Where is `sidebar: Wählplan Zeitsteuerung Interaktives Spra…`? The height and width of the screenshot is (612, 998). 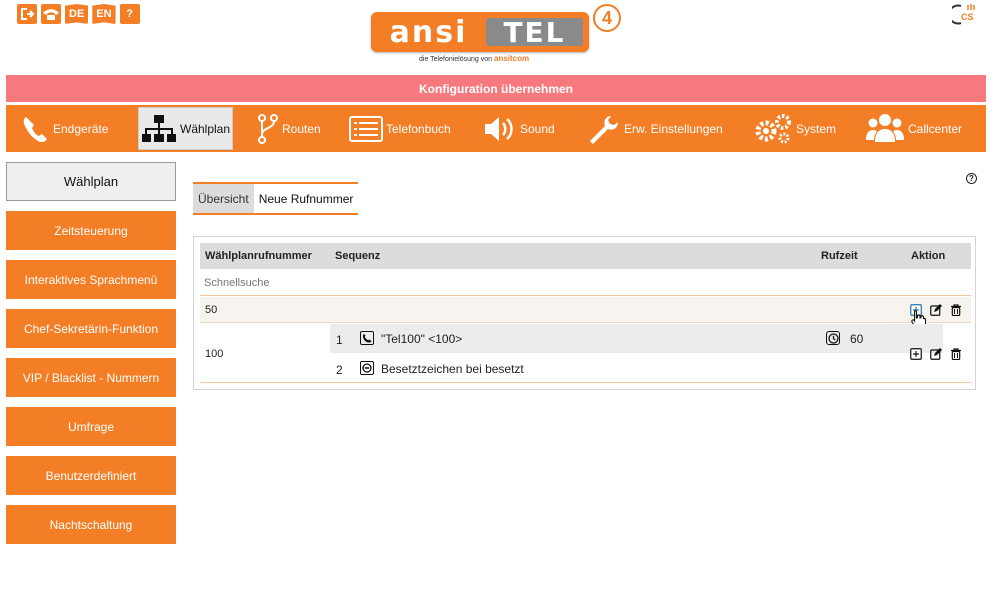
sidebar: Wählplan Zeitsteuerung Interaktives Spra… is located at coordinates (91, 358).